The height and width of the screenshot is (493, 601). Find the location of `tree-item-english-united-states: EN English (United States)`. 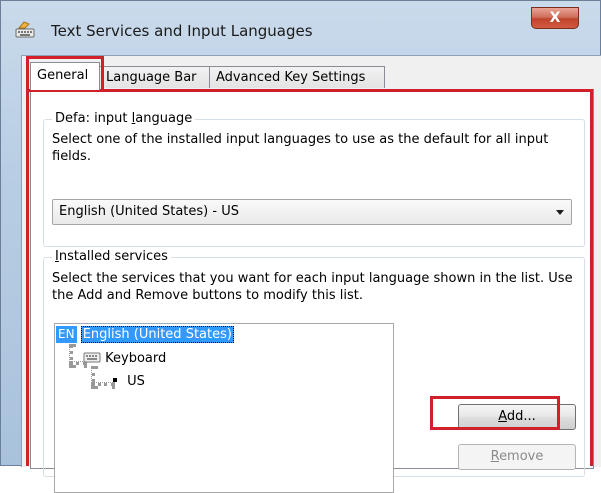

tree-item-english-united-states: EN English (United States) is located at coordinates (145, 334).